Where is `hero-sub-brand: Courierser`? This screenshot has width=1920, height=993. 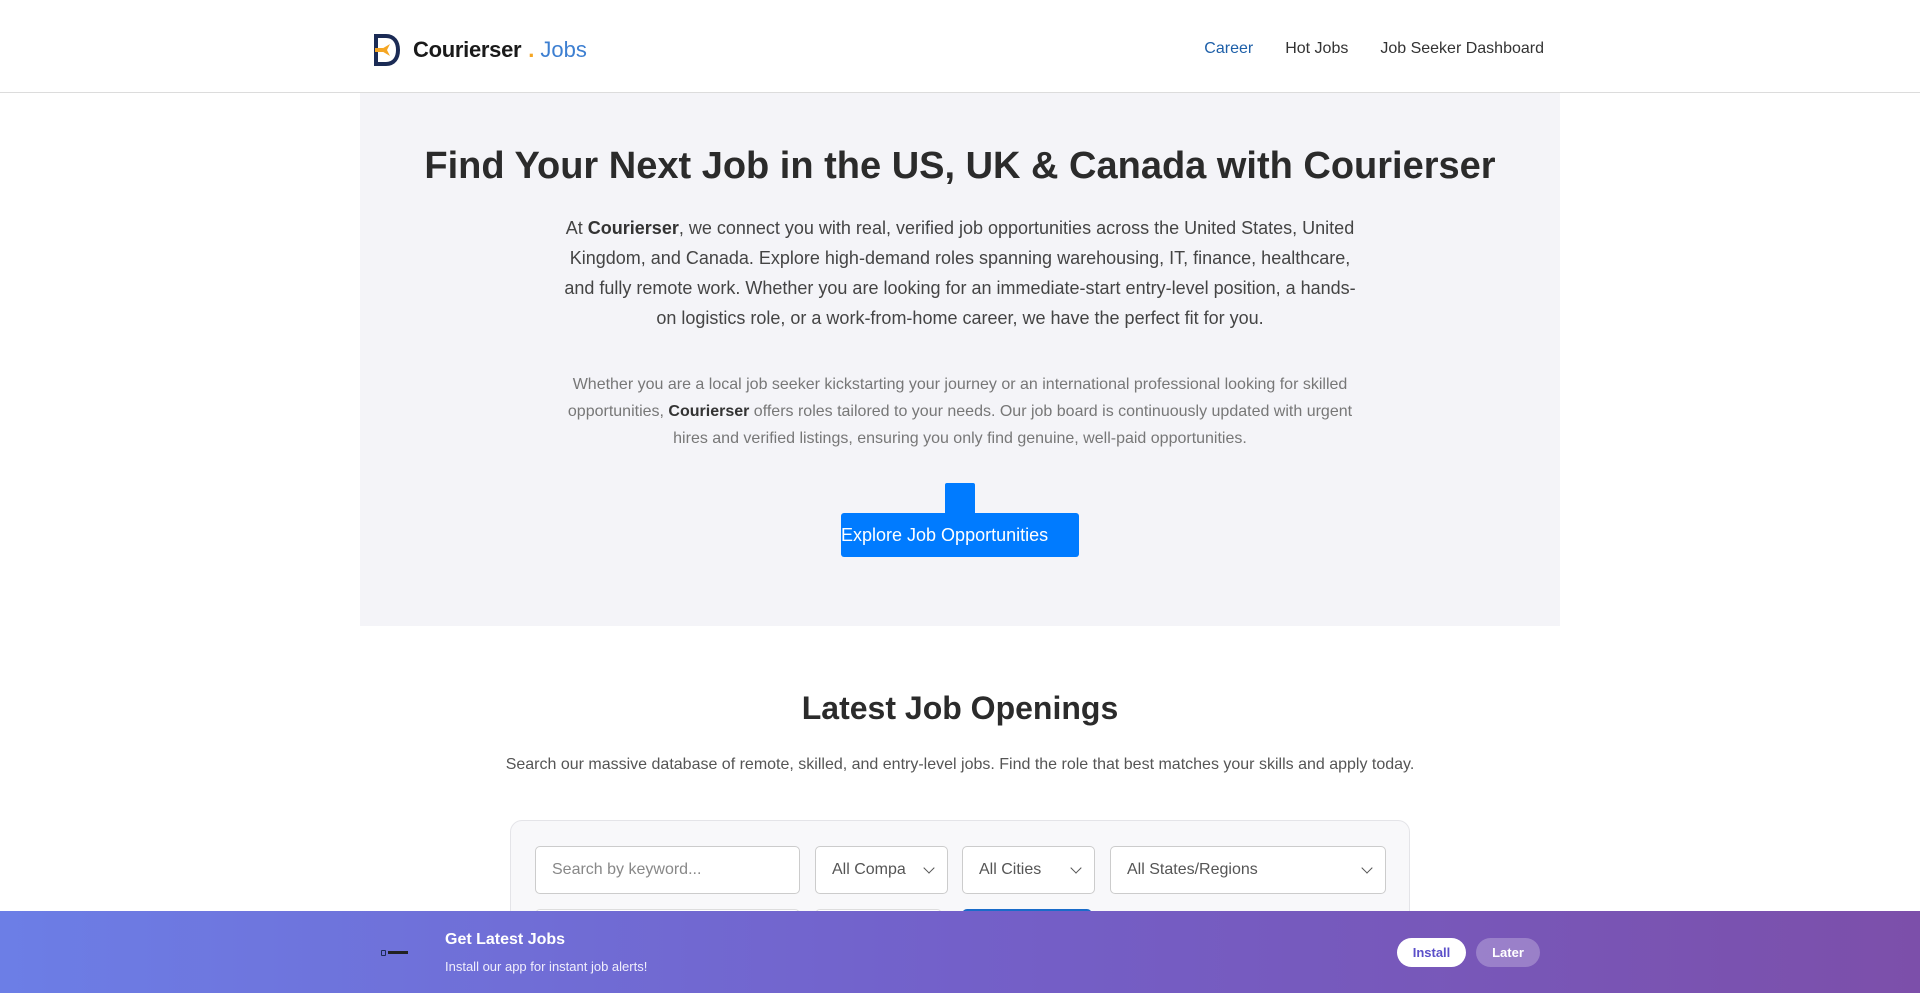 hero-sub-brand: Courierser is located at coordinates (709, 411).